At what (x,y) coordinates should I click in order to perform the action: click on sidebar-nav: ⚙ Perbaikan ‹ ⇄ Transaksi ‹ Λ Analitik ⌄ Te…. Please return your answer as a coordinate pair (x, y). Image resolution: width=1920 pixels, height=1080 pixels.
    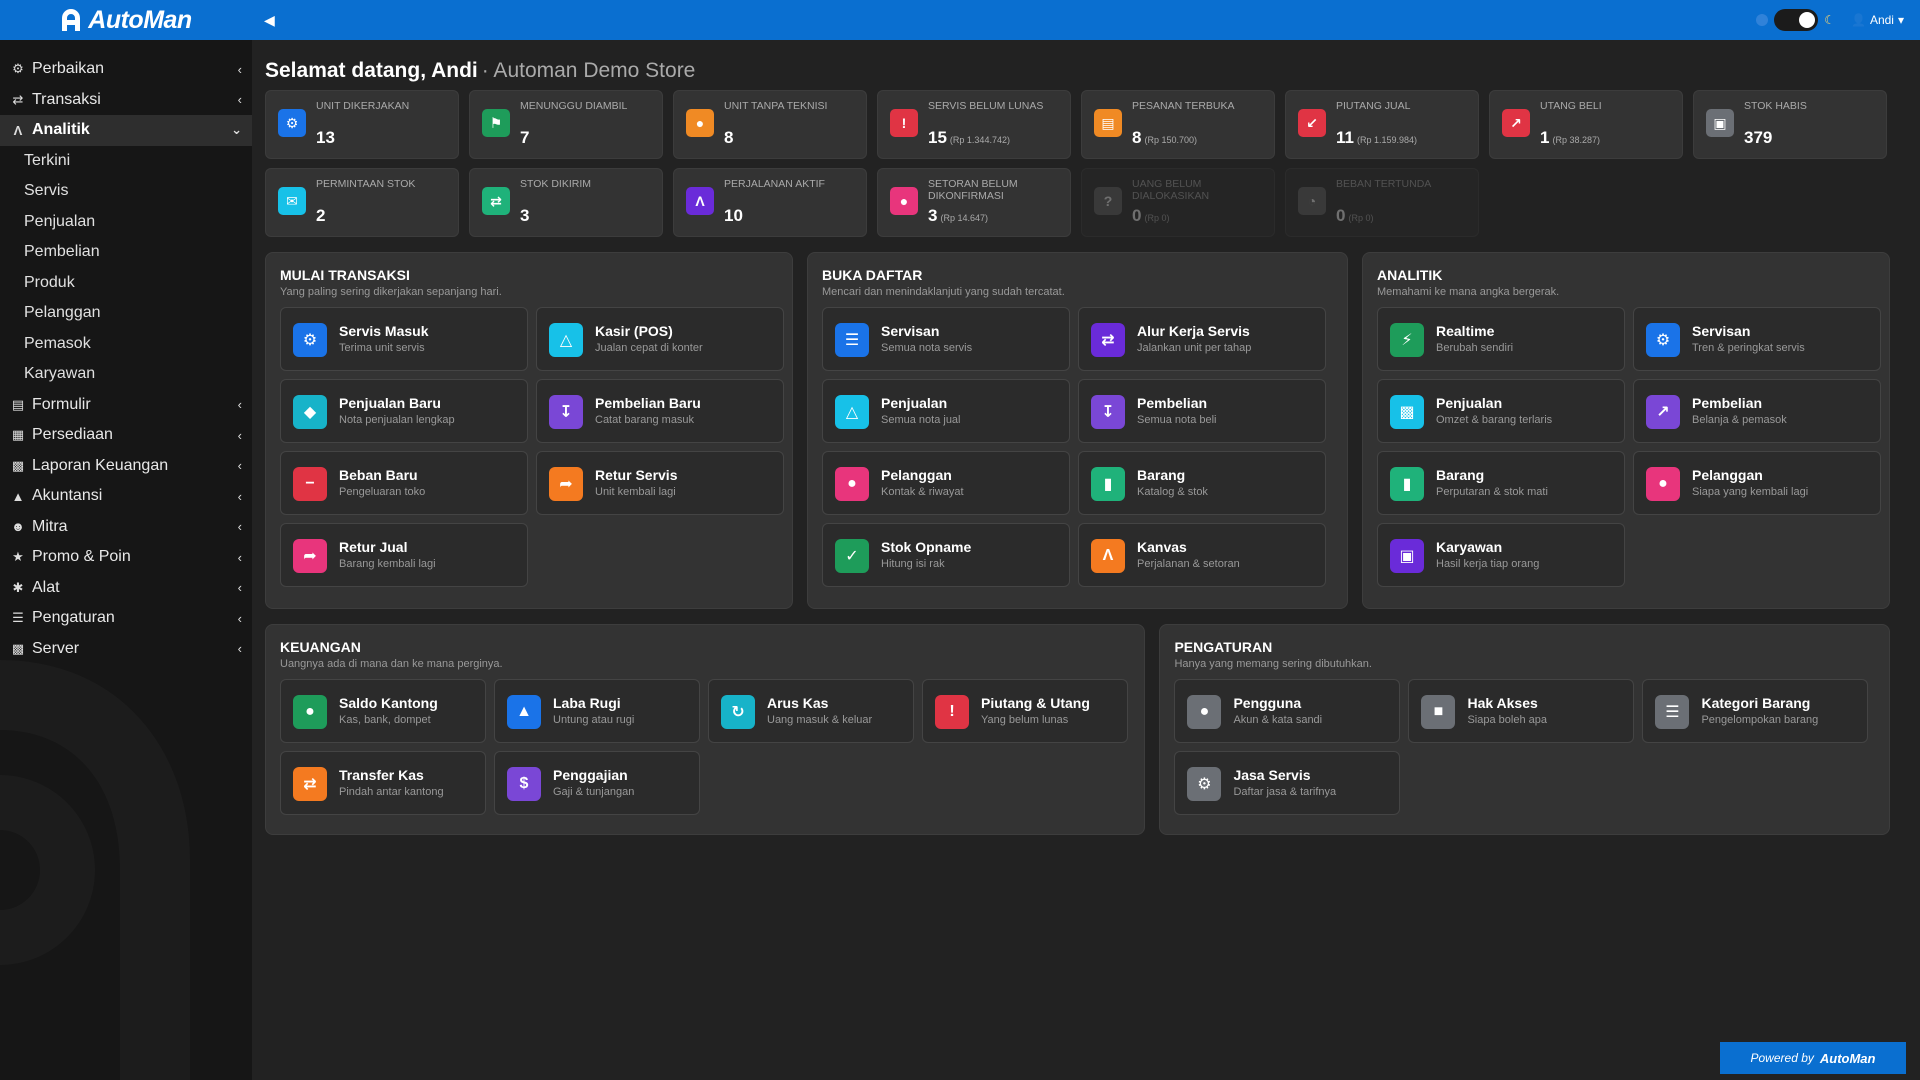
    Looking at the image, I should click on (126, 352).